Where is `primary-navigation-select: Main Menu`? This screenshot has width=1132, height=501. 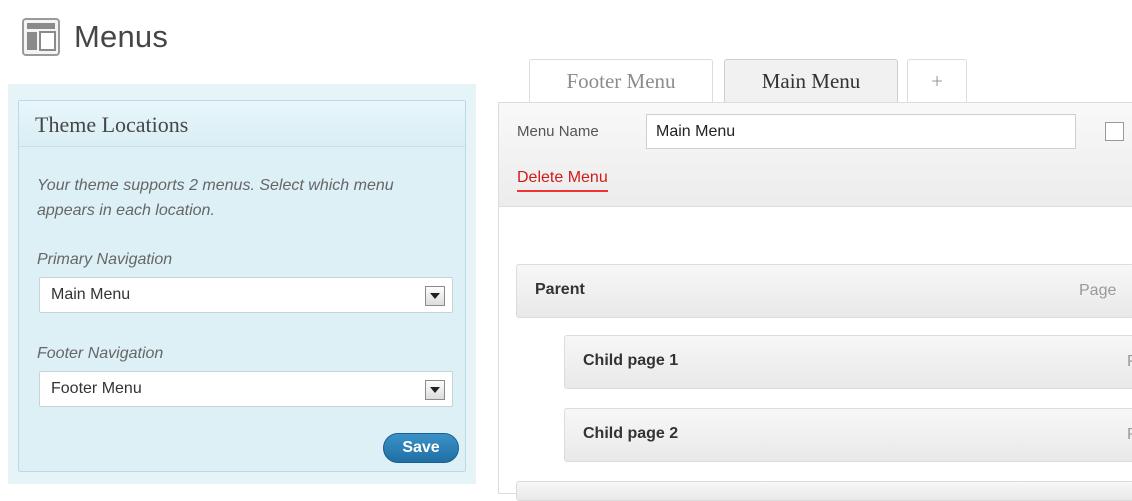 primary-navigation-select: Main Menu is located at coordinates (246, 295).